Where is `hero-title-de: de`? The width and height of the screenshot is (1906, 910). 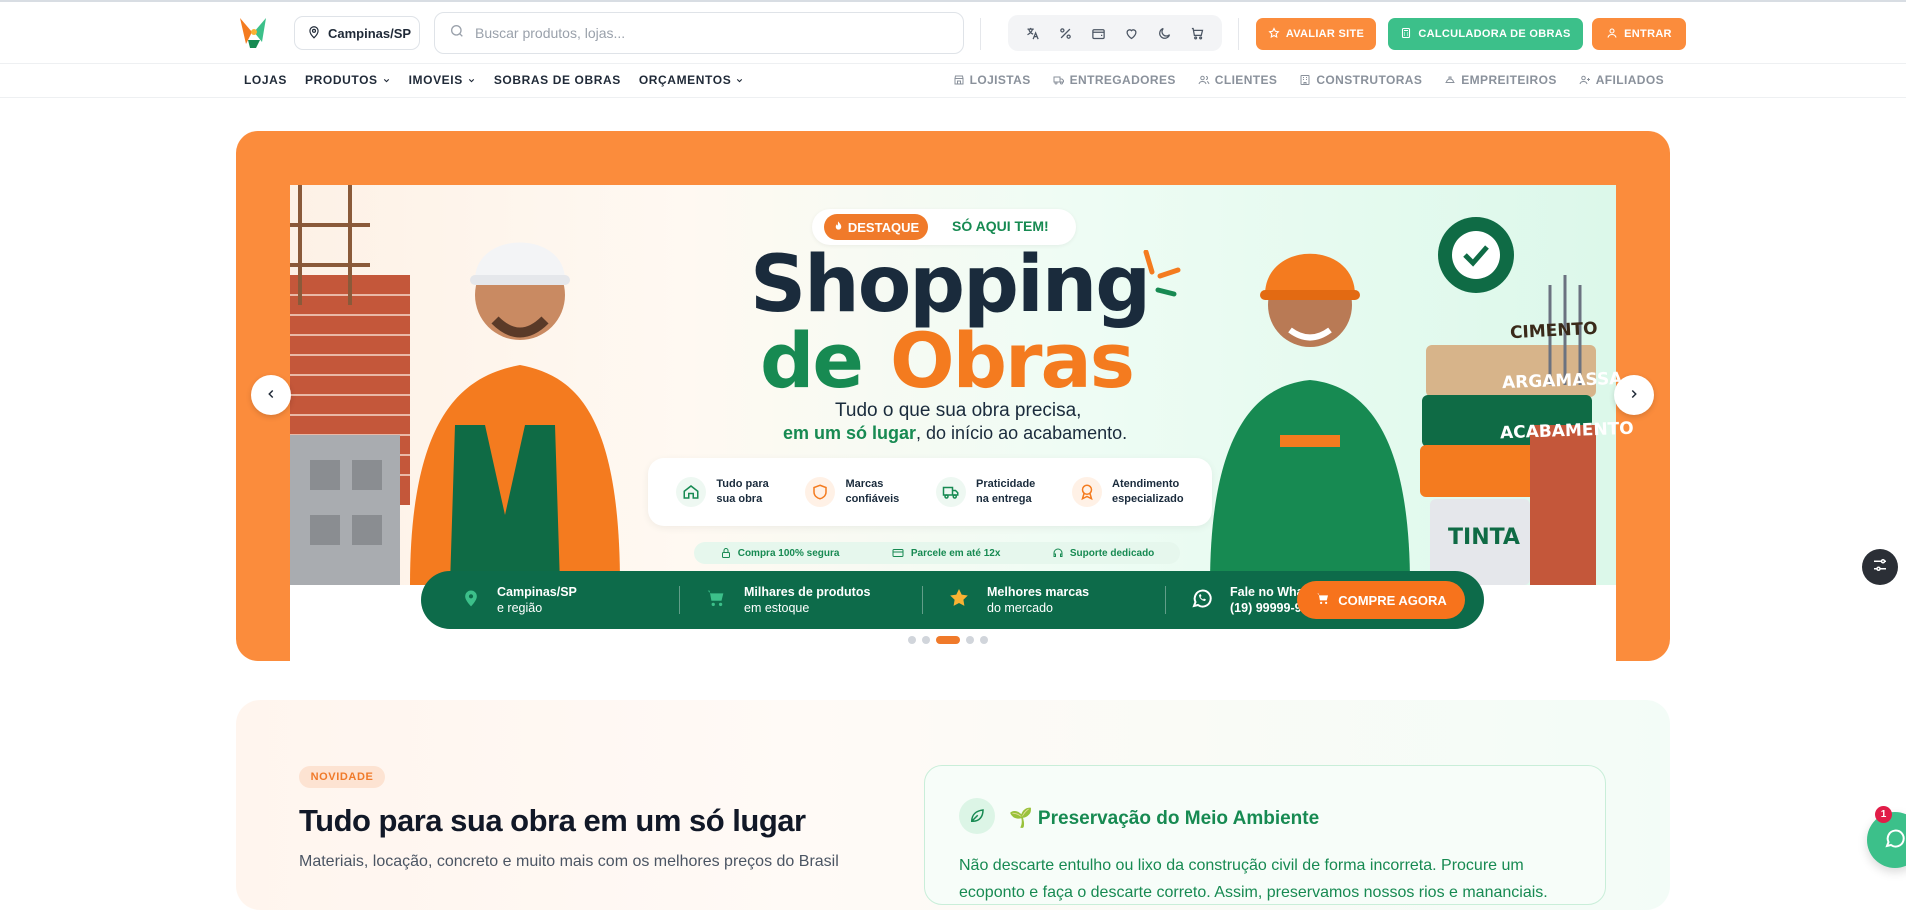 hero-title-de: de is located at coordinates (812, 360).